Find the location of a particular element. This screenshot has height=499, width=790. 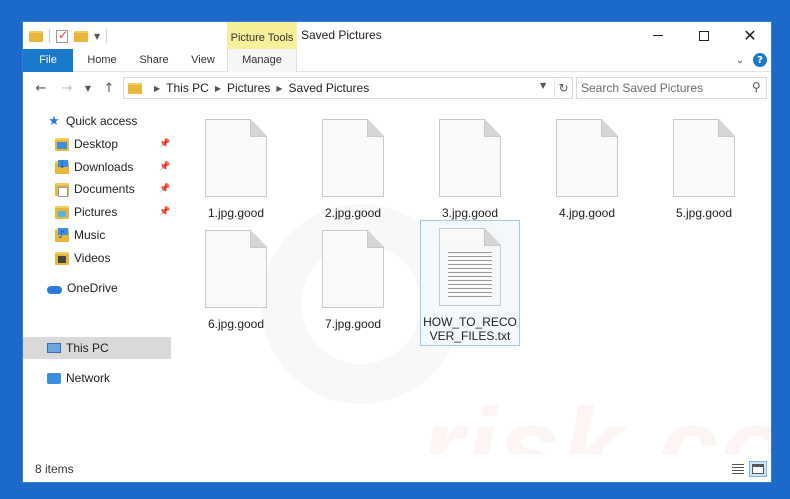

sidebar-item-label: Desktop is located at coordinates (96, 144).